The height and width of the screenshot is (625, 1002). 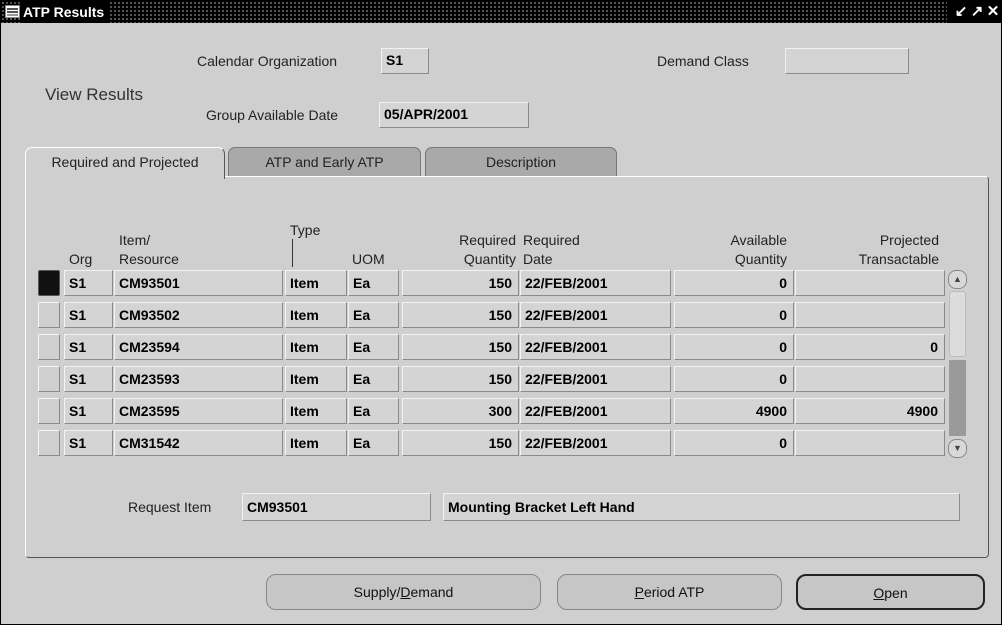 I want to click on request-item-label: Request Item, so click(x=170, y=507).